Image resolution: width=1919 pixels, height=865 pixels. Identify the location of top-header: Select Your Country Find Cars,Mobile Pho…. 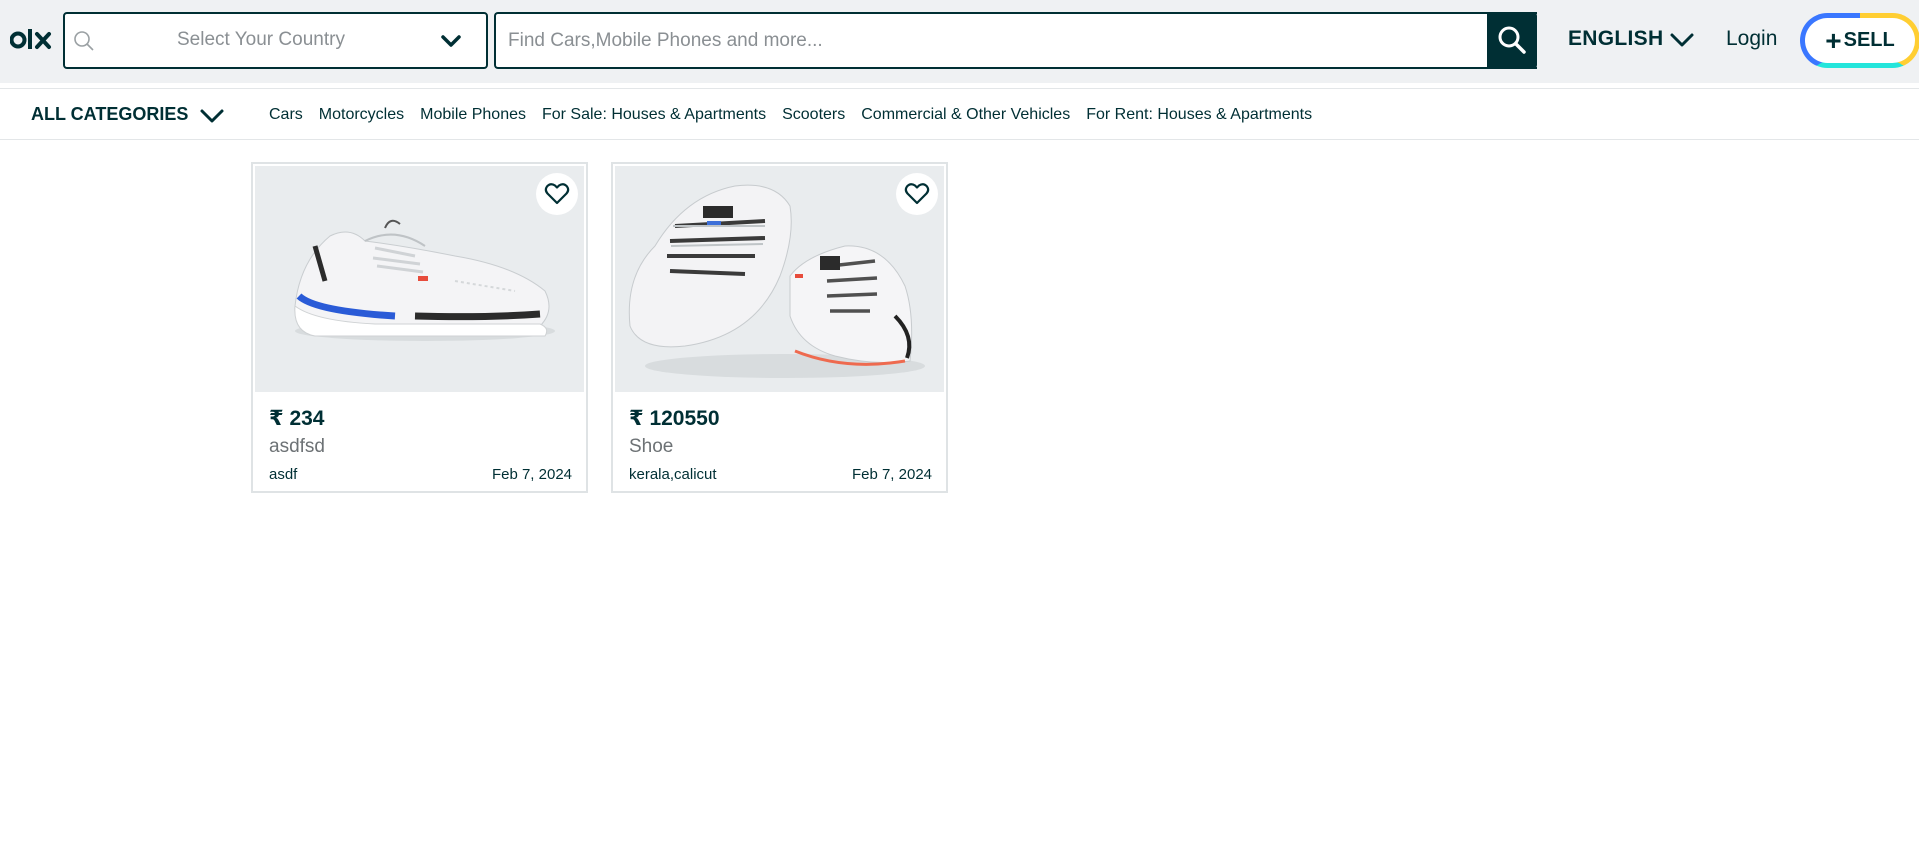
(959, 41).